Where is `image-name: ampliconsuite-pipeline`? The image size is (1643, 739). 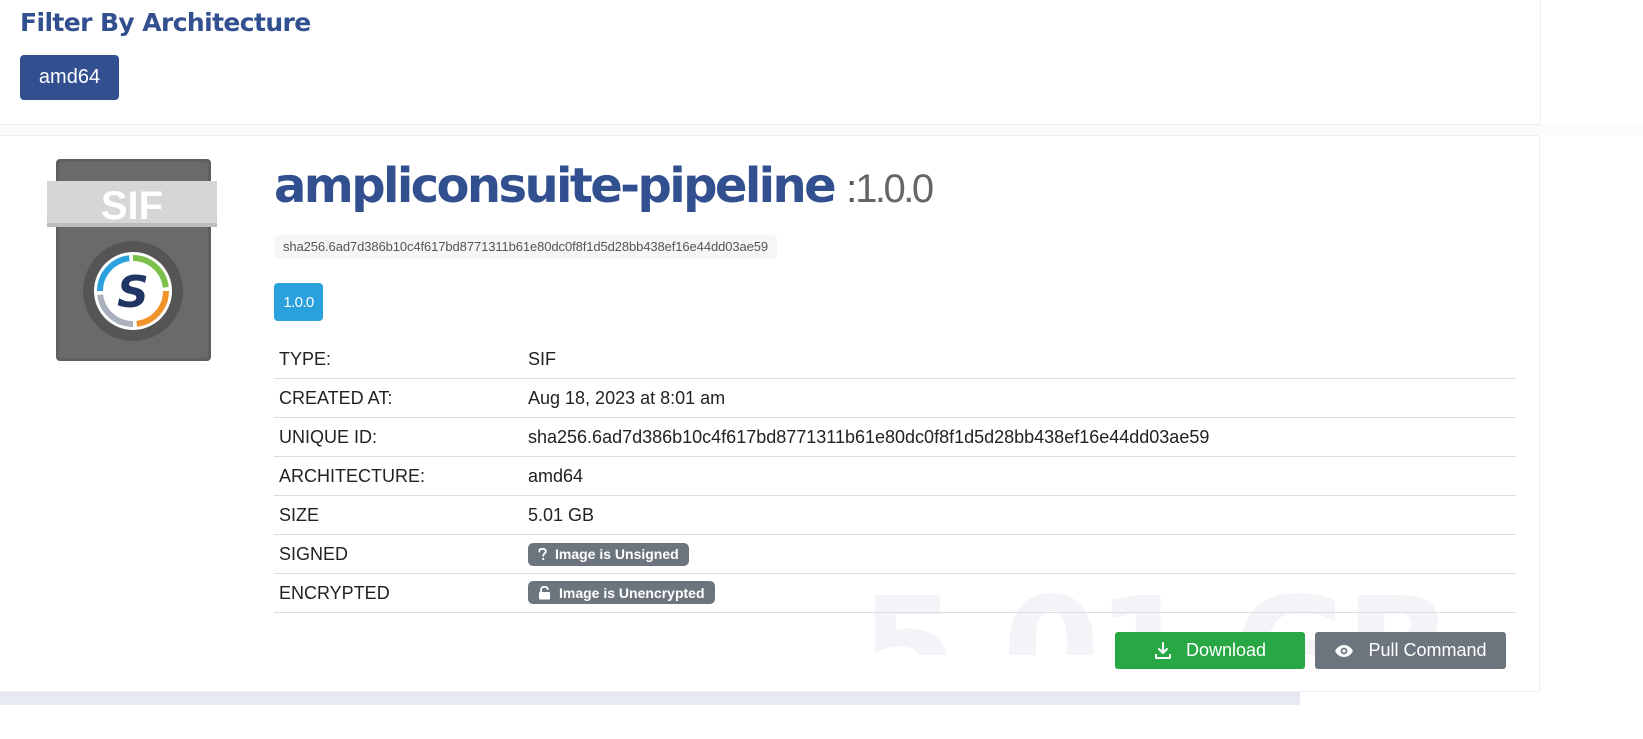 image-name: ampliconsuite-pipeline is located at coordinates (555, 186).